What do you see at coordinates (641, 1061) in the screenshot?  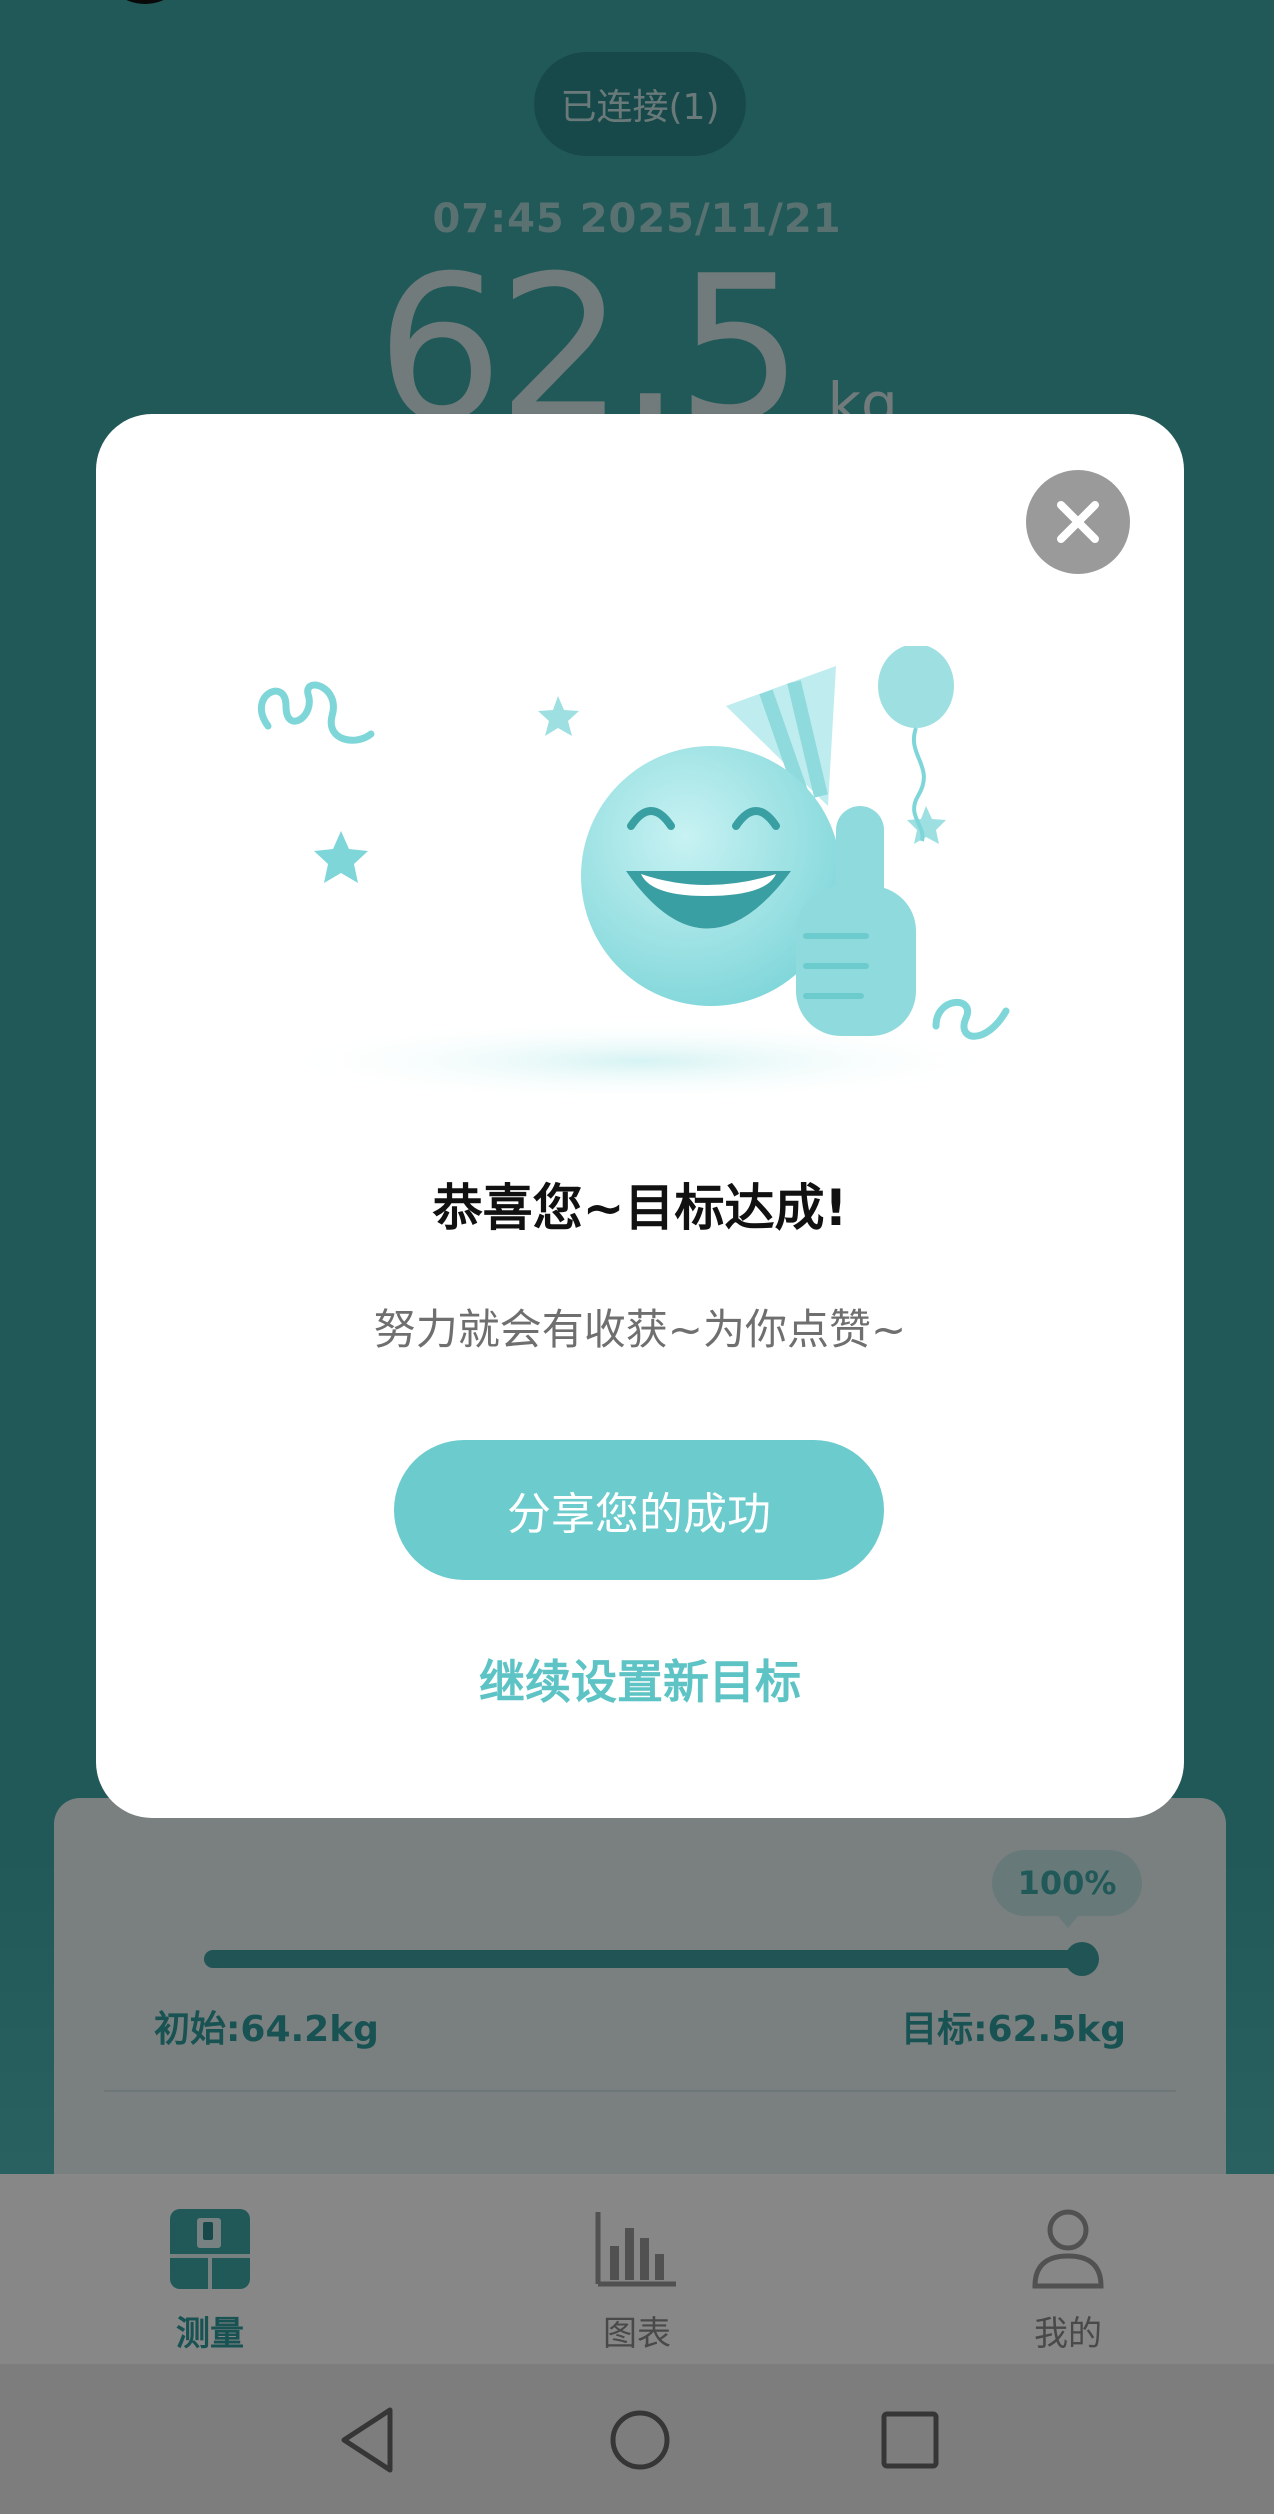 I see `floor-shadow` at bounding box center [641, 1061].